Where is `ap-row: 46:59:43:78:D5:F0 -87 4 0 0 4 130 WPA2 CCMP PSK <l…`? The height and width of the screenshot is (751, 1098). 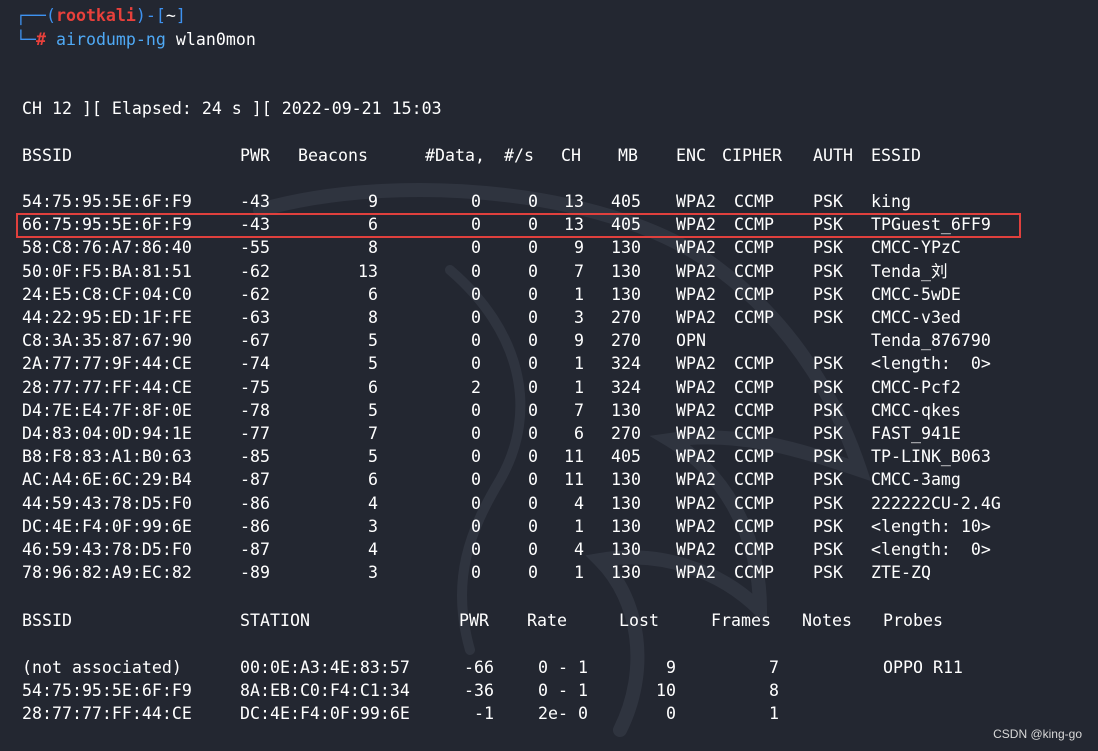
ap-row: 46:59:43:78:D5:F0 -87 4 0 0 4 130 WPA2 CCMP PSK <l… is located at coordinates (549, 549).